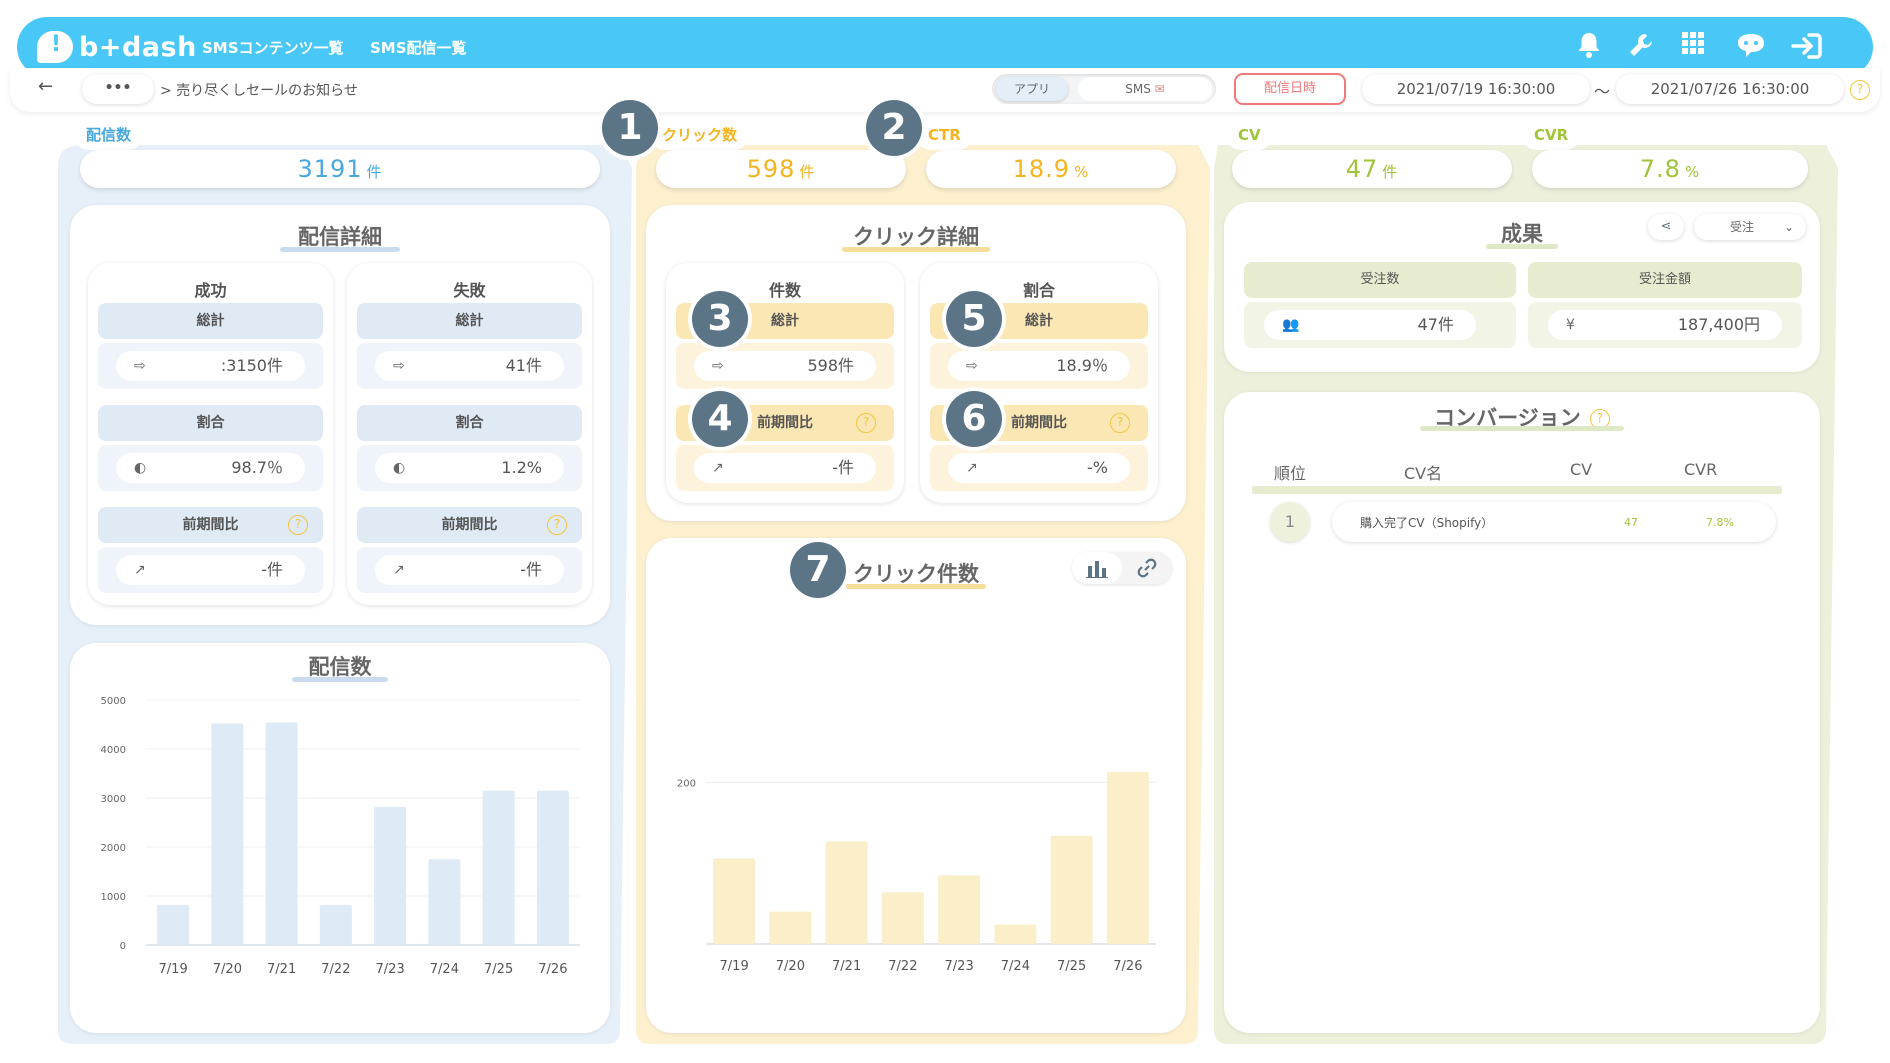  What do you see at coordinates (916, 872) in the screenshot?
I see `click-bar-chart: 200 7/19 7/20 7/21 7/22 7/23 7/24 7/25 7/26` at bounding box center [916, 872].